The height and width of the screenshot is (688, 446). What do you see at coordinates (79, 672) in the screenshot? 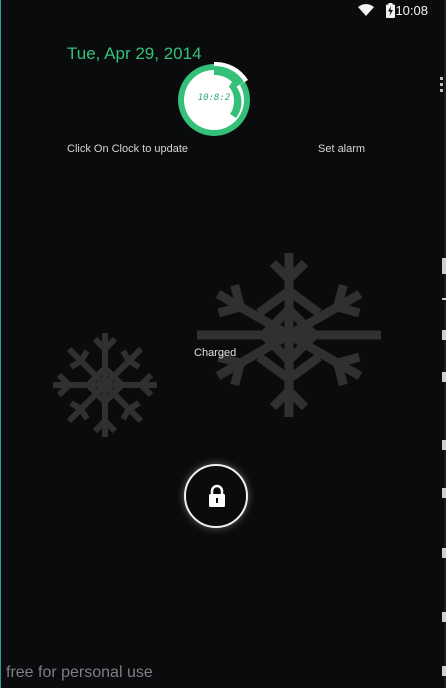
I see `watermark-text: free for personal use` at bounding box center [79, 672].